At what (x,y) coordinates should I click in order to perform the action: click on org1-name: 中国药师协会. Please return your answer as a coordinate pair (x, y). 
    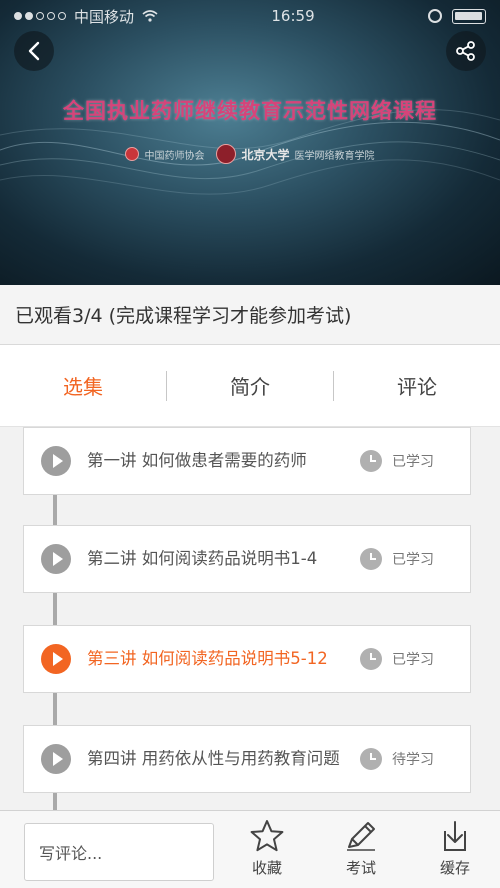
    Looking at the image, I should click on (174, 156).